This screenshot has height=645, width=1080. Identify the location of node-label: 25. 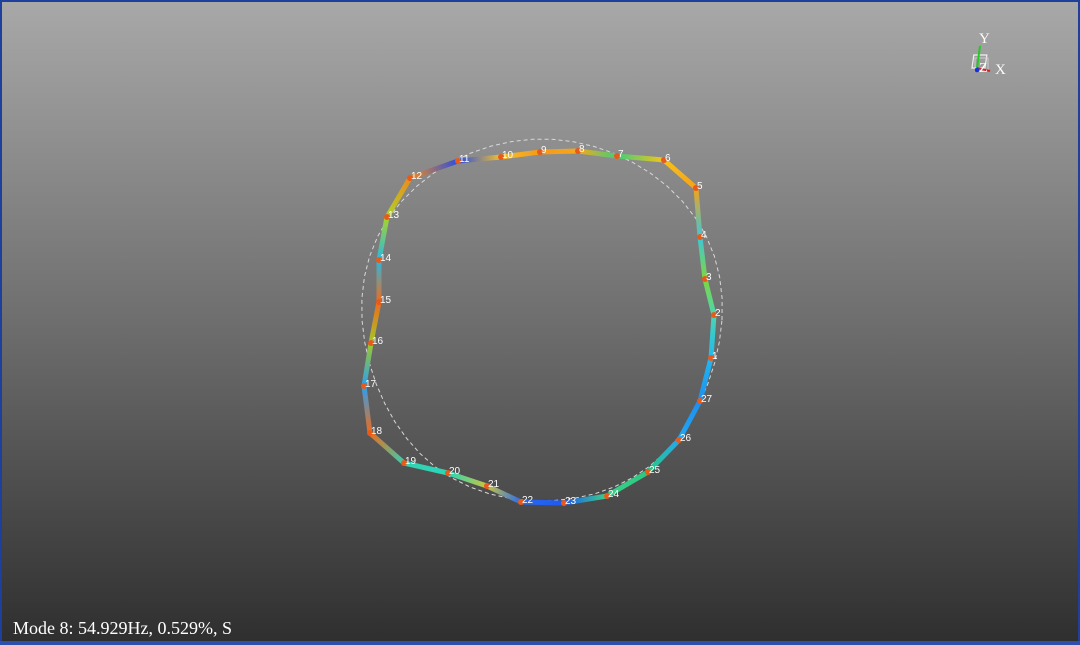
(655, 470).